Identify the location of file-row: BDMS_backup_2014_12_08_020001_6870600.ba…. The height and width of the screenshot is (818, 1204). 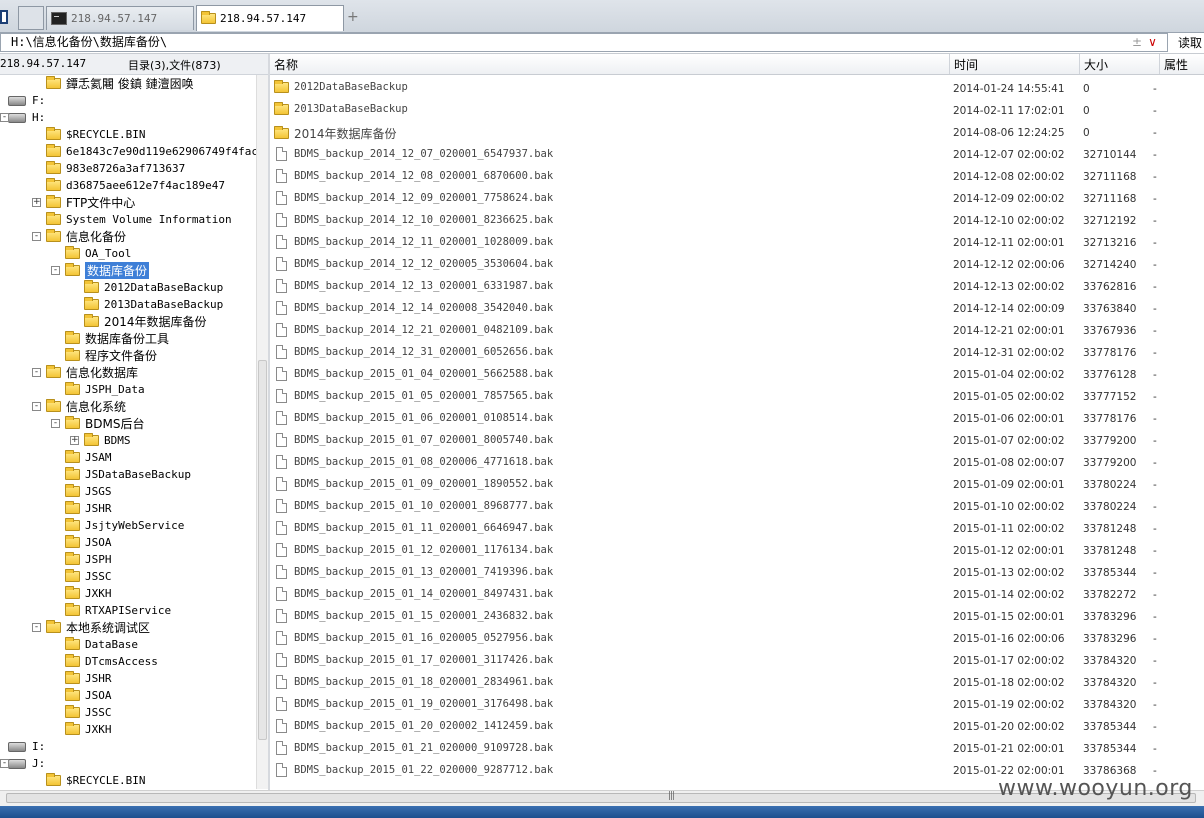
(737, 176).